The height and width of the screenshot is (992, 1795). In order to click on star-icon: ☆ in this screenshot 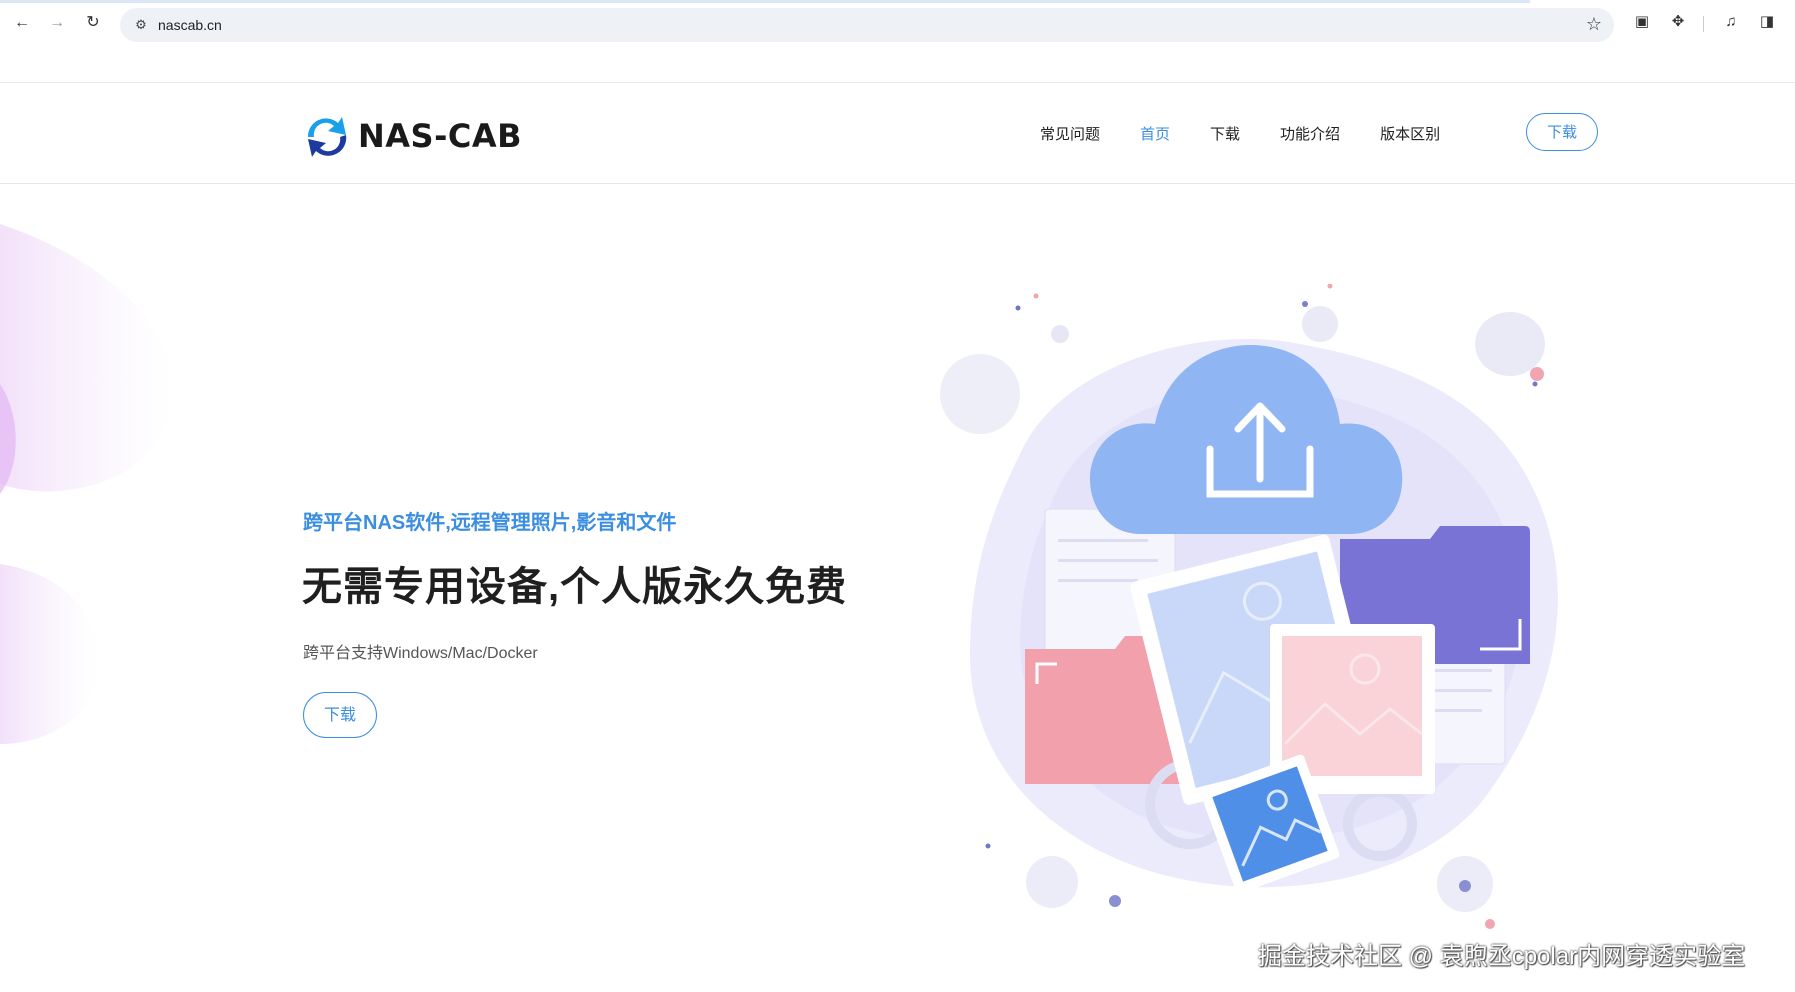, I will do `click(1594, 24)`.